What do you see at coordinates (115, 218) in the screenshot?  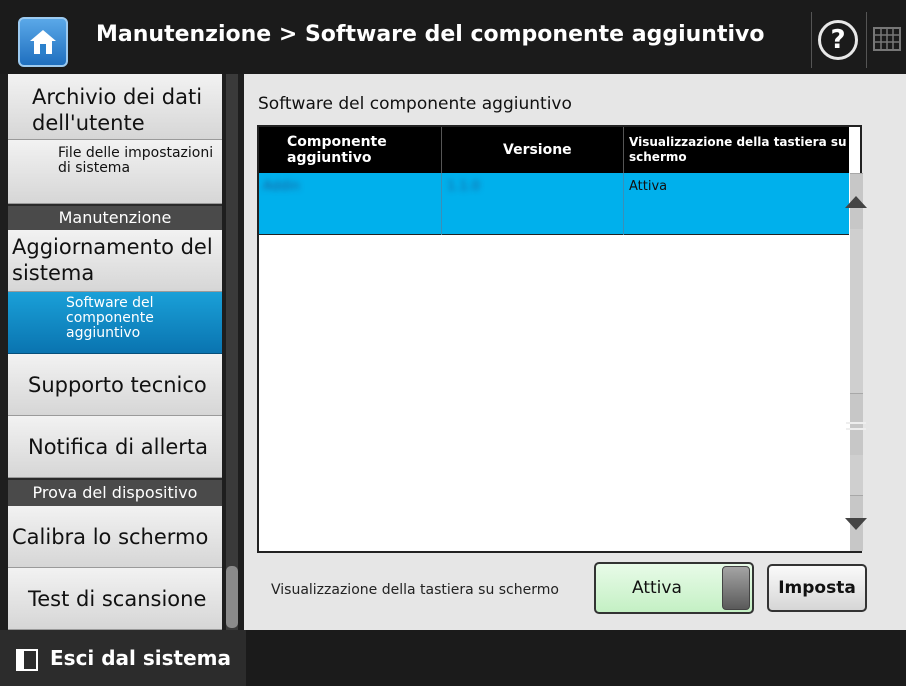 I see `sidebar-section-maintenance: Manutenzione` at bounding box center [115, 218].